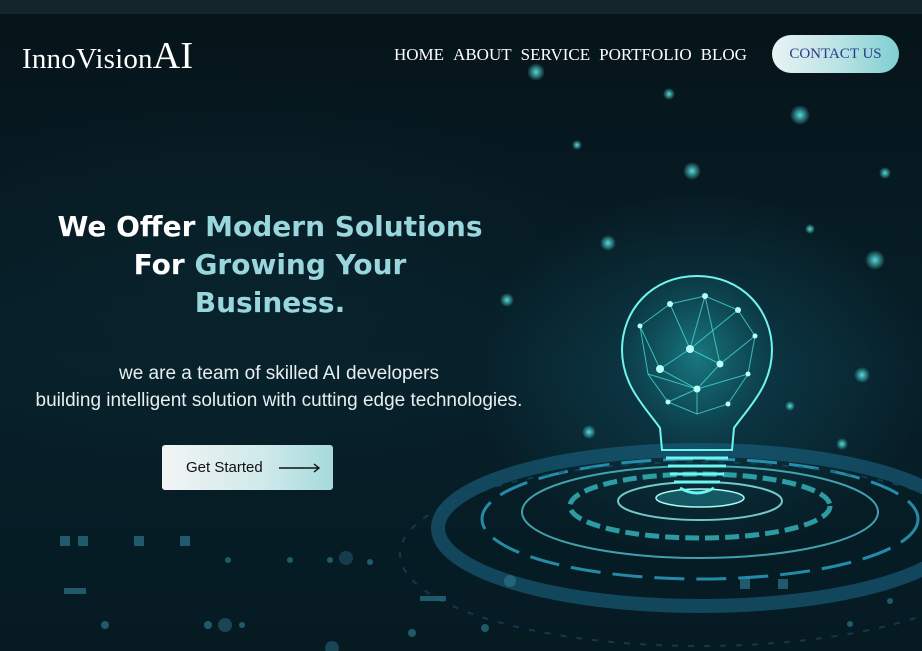 The width and height of the screenshot is (922, 651). Describe the element at coordinates (344, 226) in the screenshot. I see `headline-highlight: Modern Solutions` at that location.